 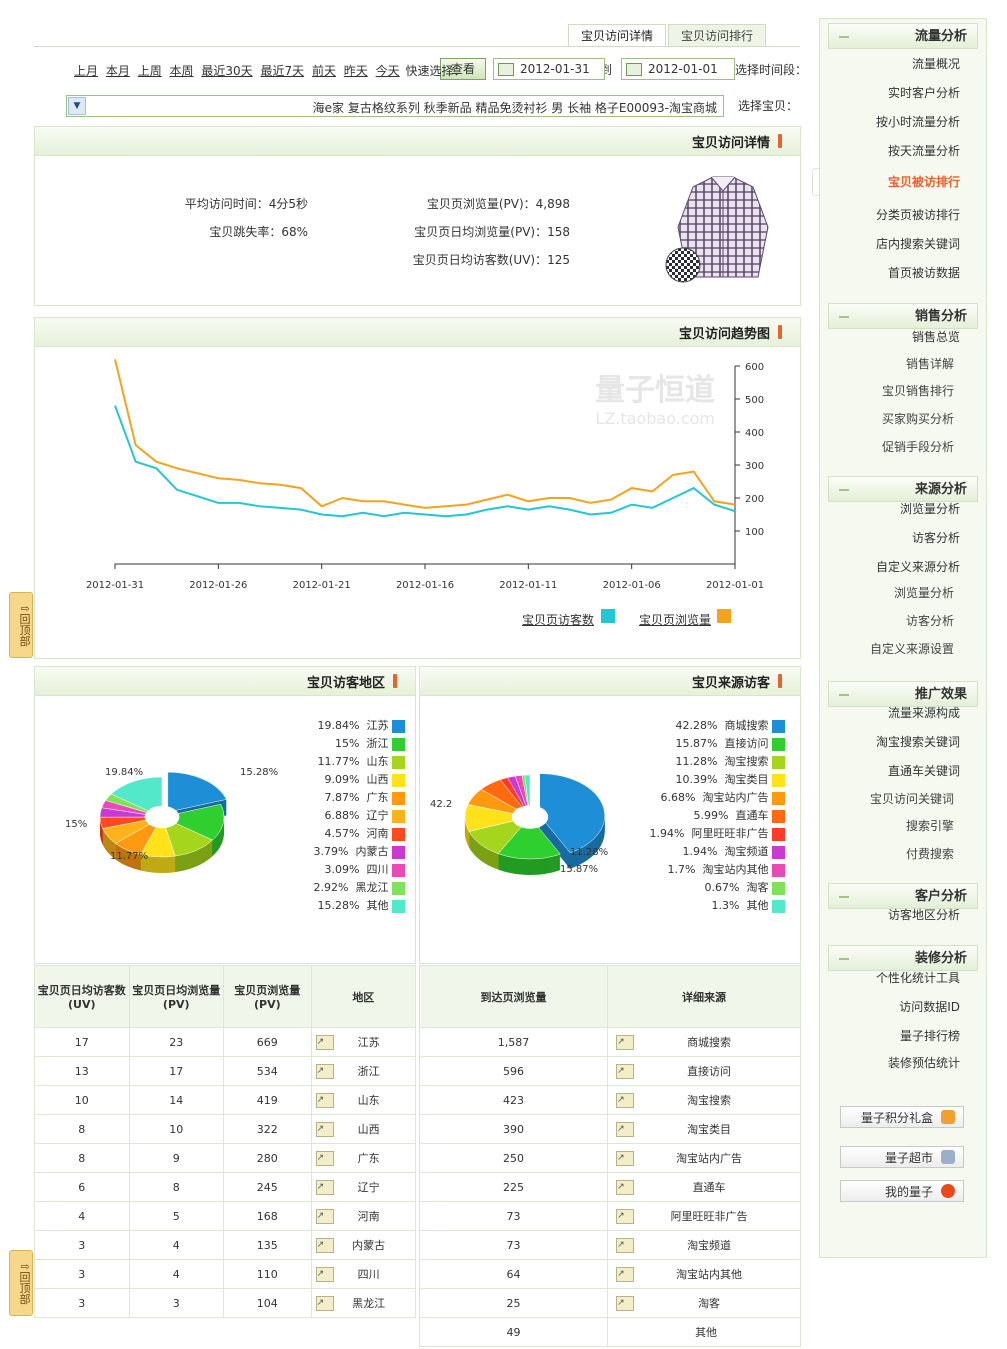 What do you see at coordinates (86, 71) in the screenshot?
I see `quick-link-last-month: 上月` at bounding box center [86, 71].